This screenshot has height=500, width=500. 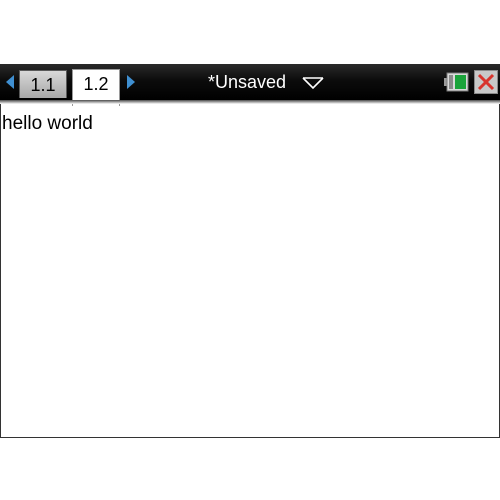 What do you see at coordinates (43, 84) in the screenshot?
I see `tab-1-1: 1.1` at bounding box center [43, 84].